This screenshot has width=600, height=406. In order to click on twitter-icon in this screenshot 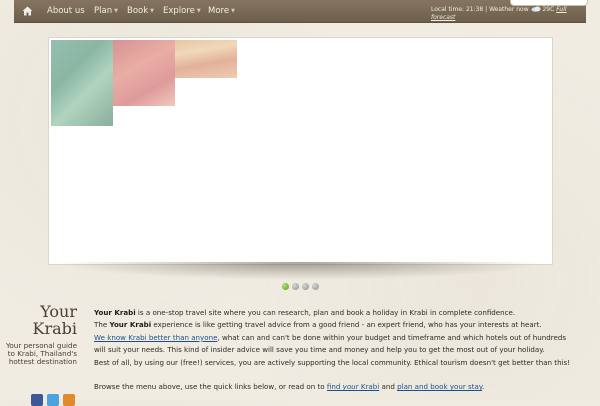, I will do `click(53, 400)`.